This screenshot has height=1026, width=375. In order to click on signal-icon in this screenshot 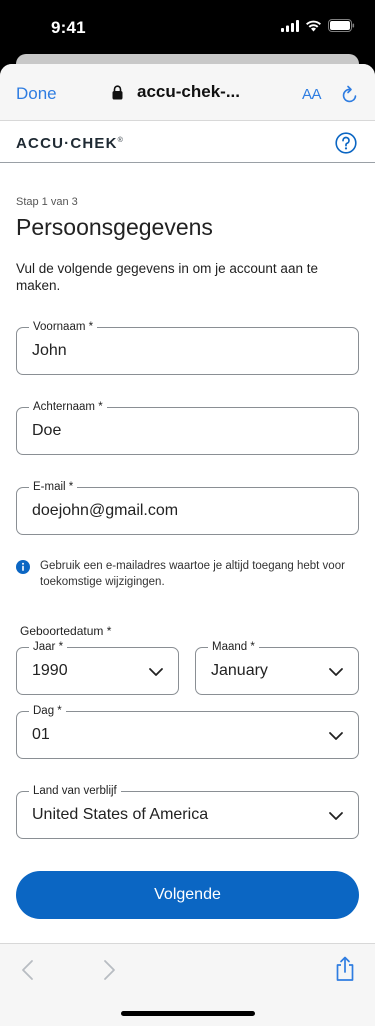, I will do `click(290, 25)`.